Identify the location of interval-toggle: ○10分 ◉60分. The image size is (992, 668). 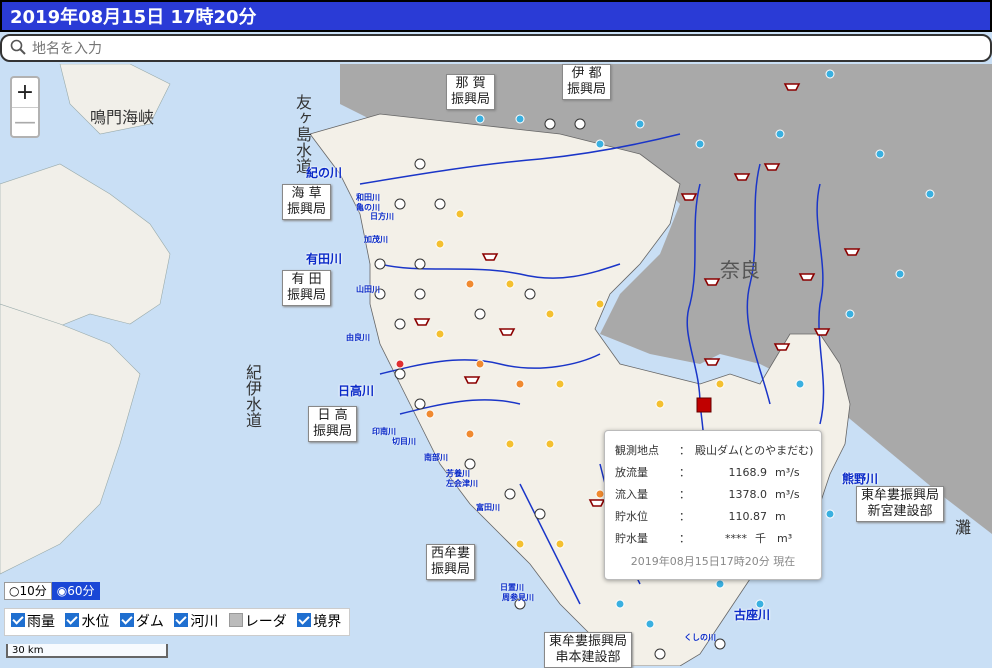
(52, 591).